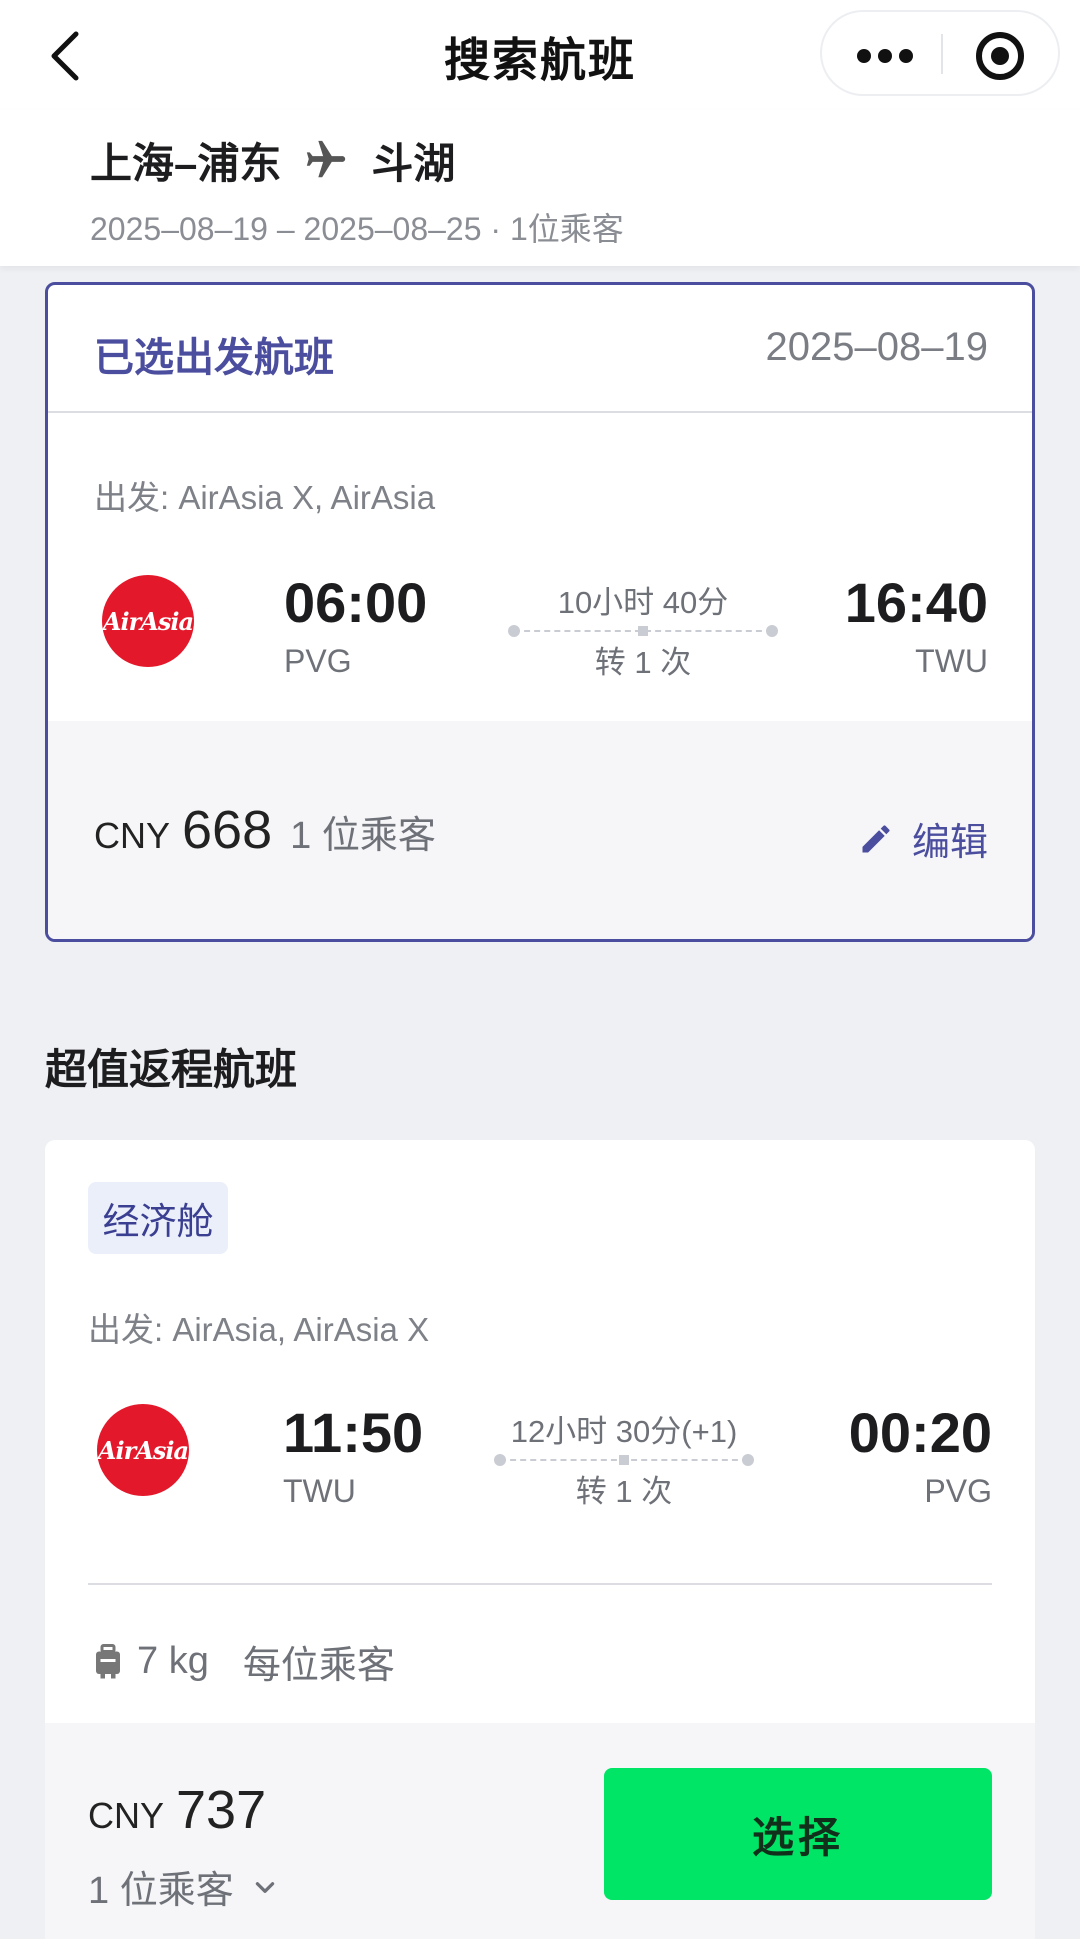 The width and height of the screenshot is (1080, 1939). I want to click on edit-button: 编辑, so click(923, 838).